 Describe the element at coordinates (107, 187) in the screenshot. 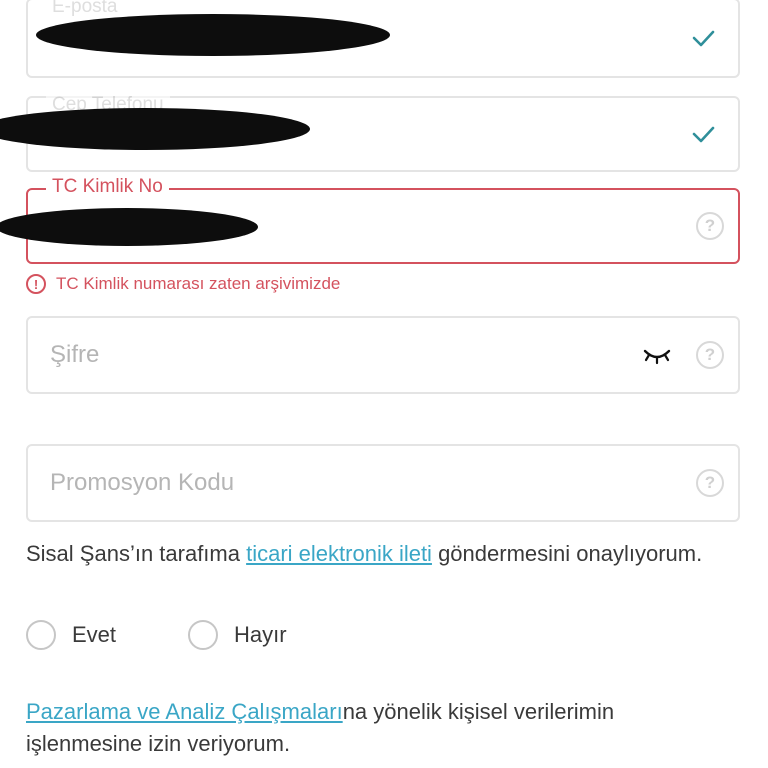

I see `tc-kimlik-label: TC Kimlik No` at that location.